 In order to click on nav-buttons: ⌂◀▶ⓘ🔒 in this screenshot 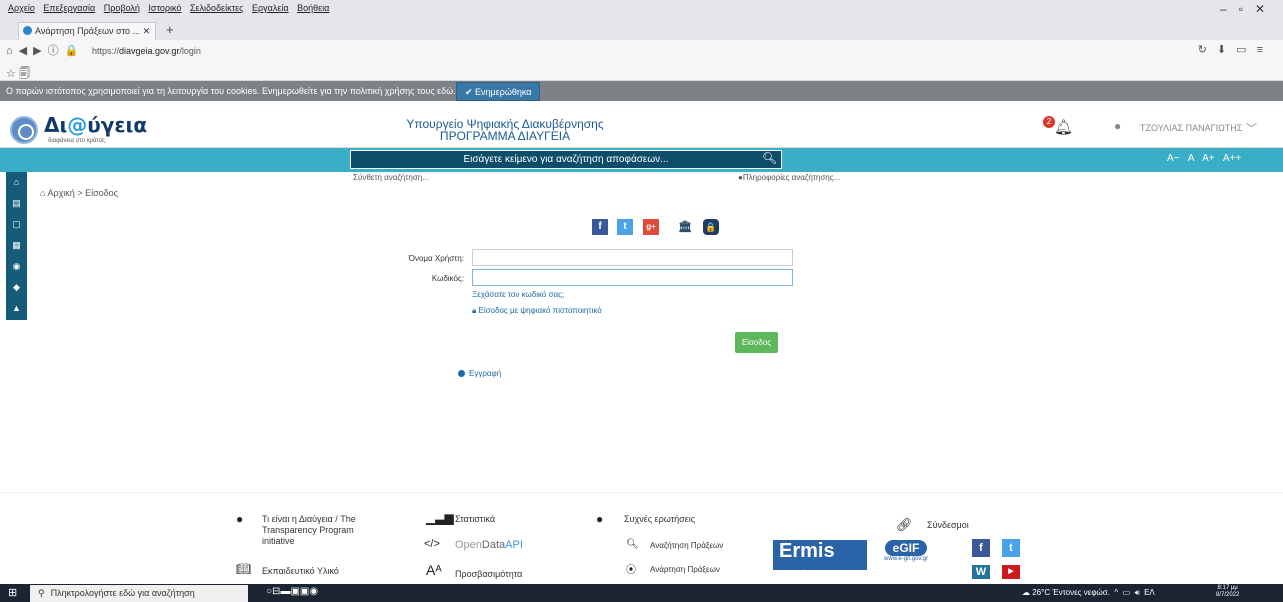, I will do `click(45, 50)`.